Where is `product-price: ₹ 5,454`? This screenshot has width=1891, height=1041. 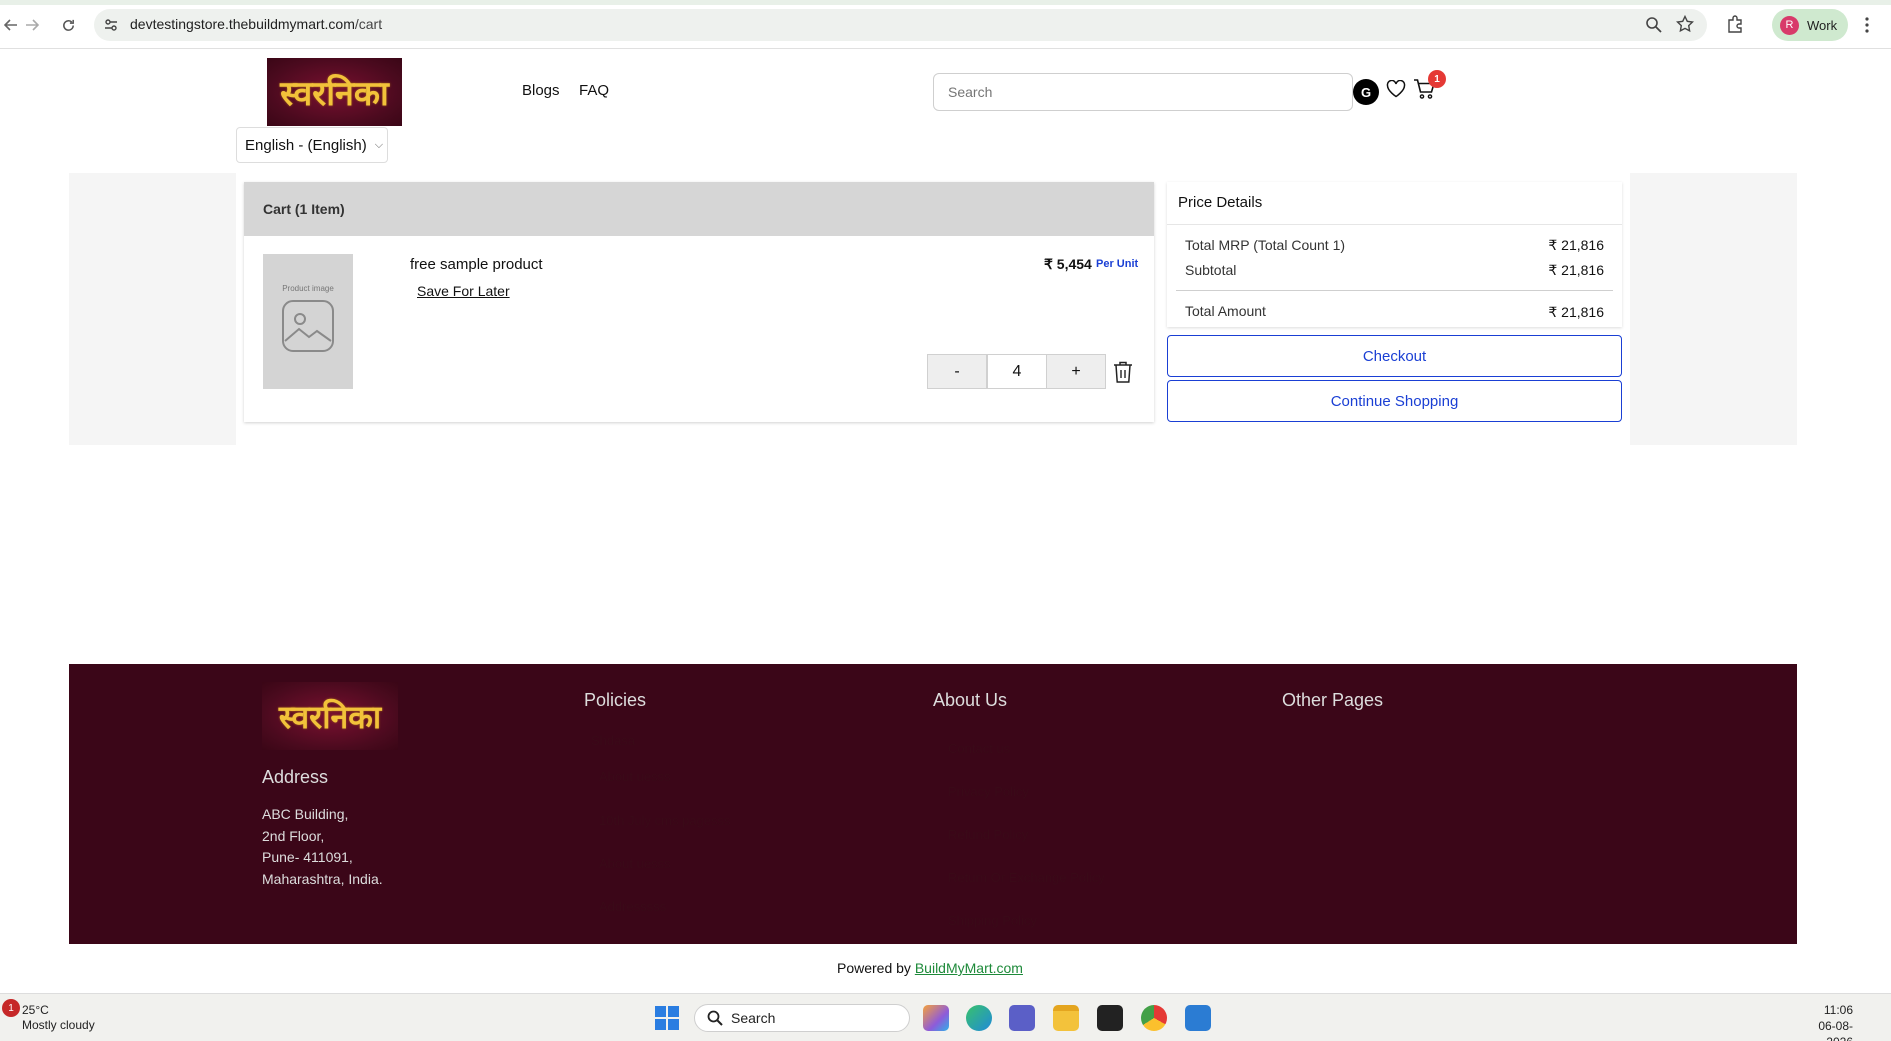
product-price: ₹ 5,454 is located at coordinates (1068, 264).